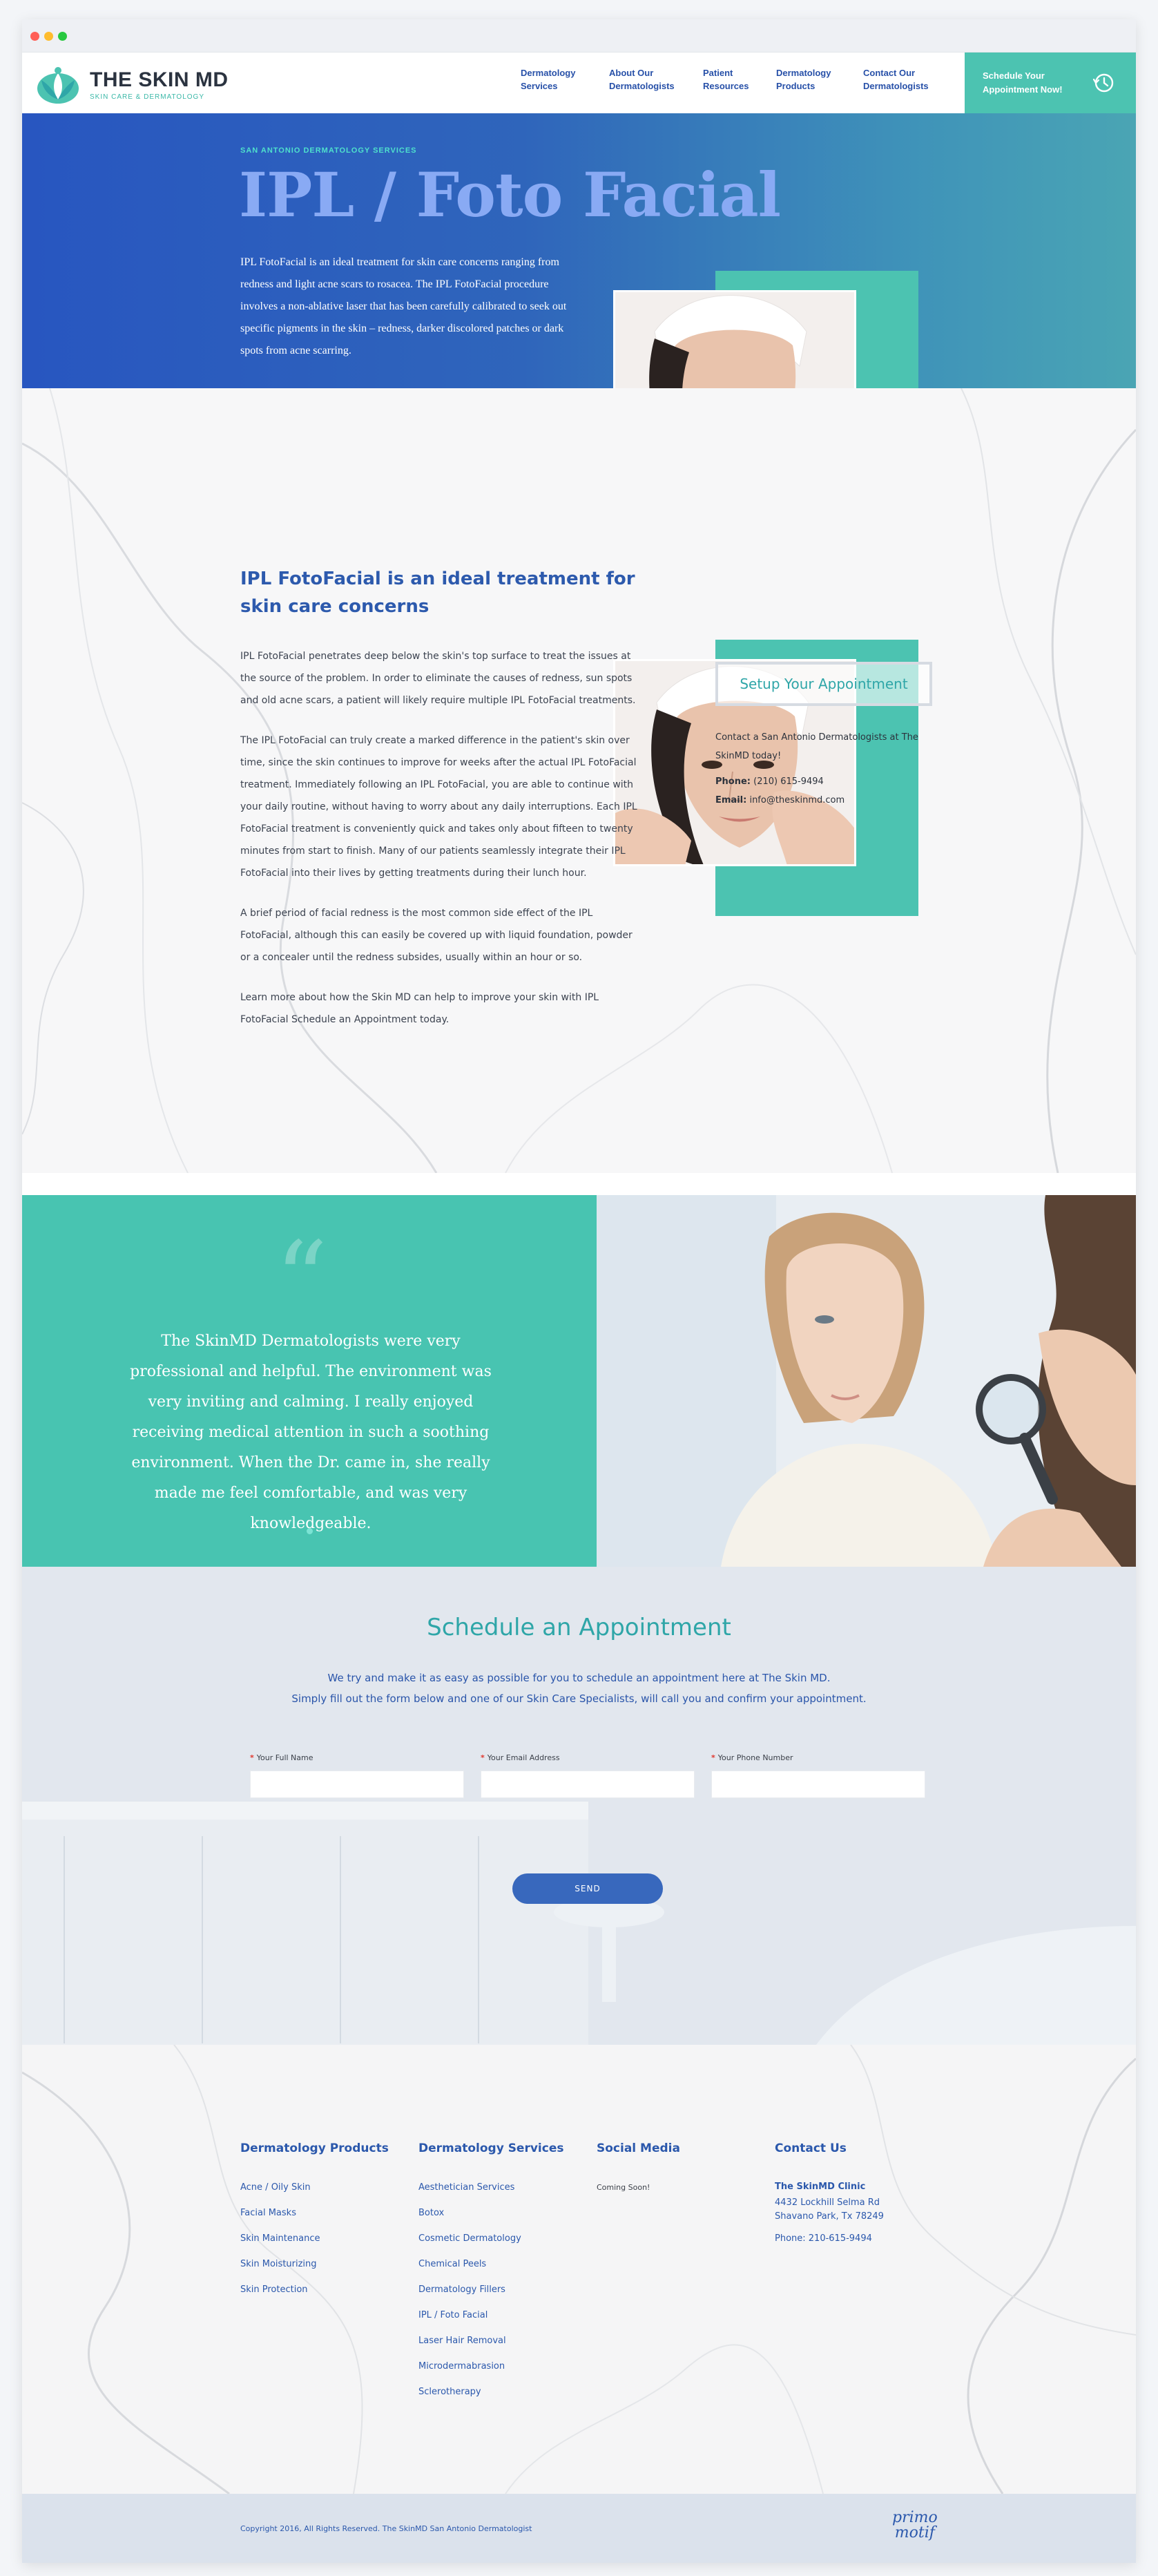 Image resolution: width=1158 pixels, height=2576 pixels. Describe the element at coordinates (523, 1757) in the screenshot. I see `email-label: Your Email Address` at that location.